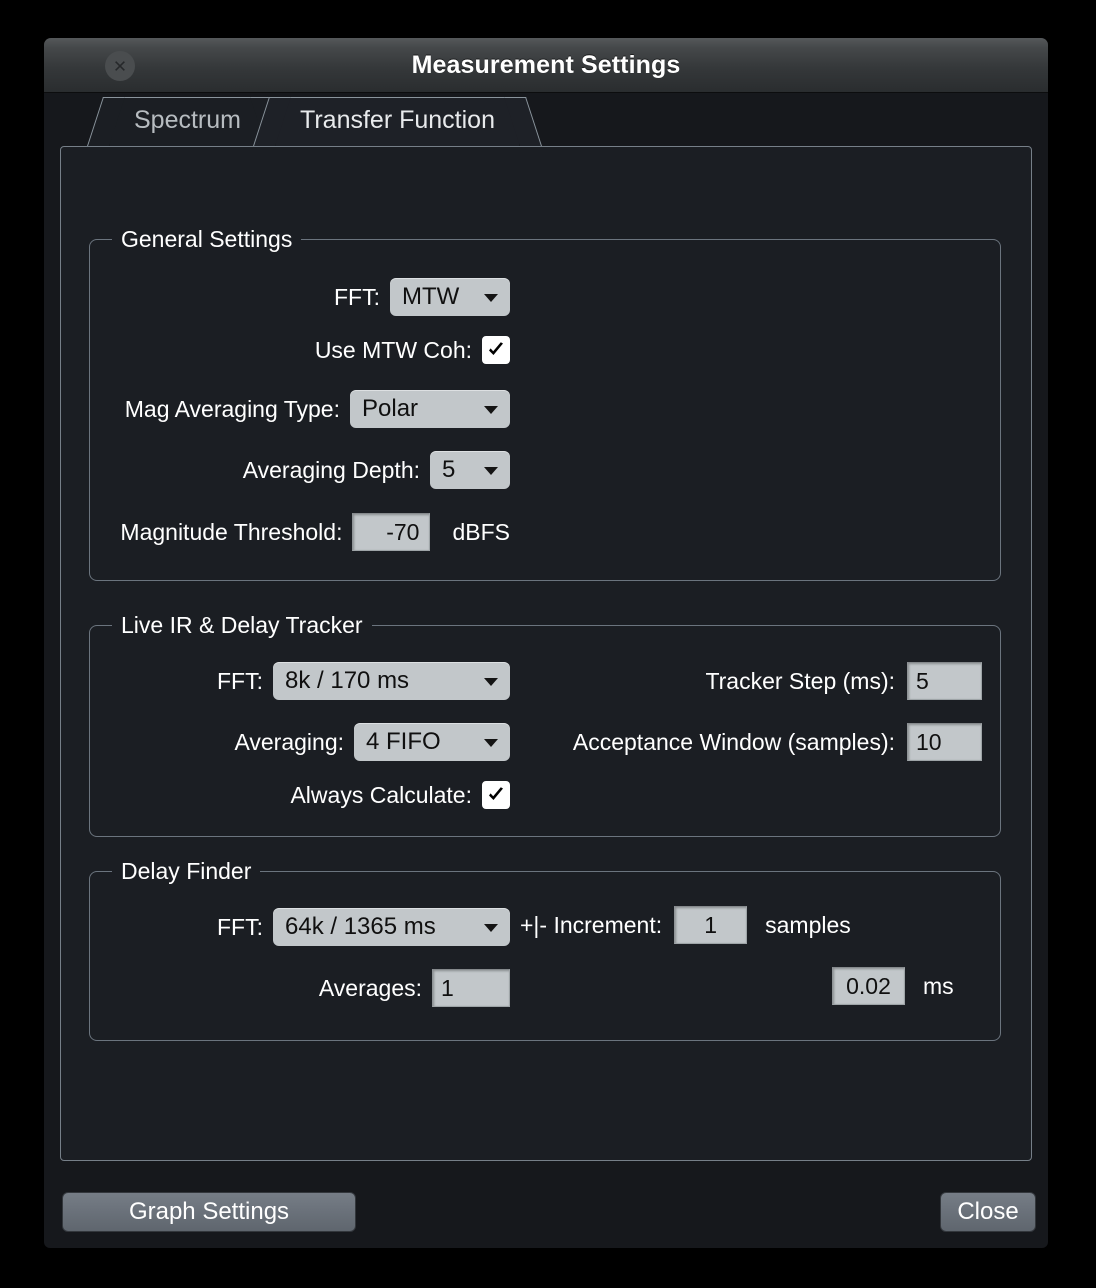 The image size is (1096, 1288). I want to click on row-mag-averaging-type: Mag Averaging Type: Polar, so click(300, 409).